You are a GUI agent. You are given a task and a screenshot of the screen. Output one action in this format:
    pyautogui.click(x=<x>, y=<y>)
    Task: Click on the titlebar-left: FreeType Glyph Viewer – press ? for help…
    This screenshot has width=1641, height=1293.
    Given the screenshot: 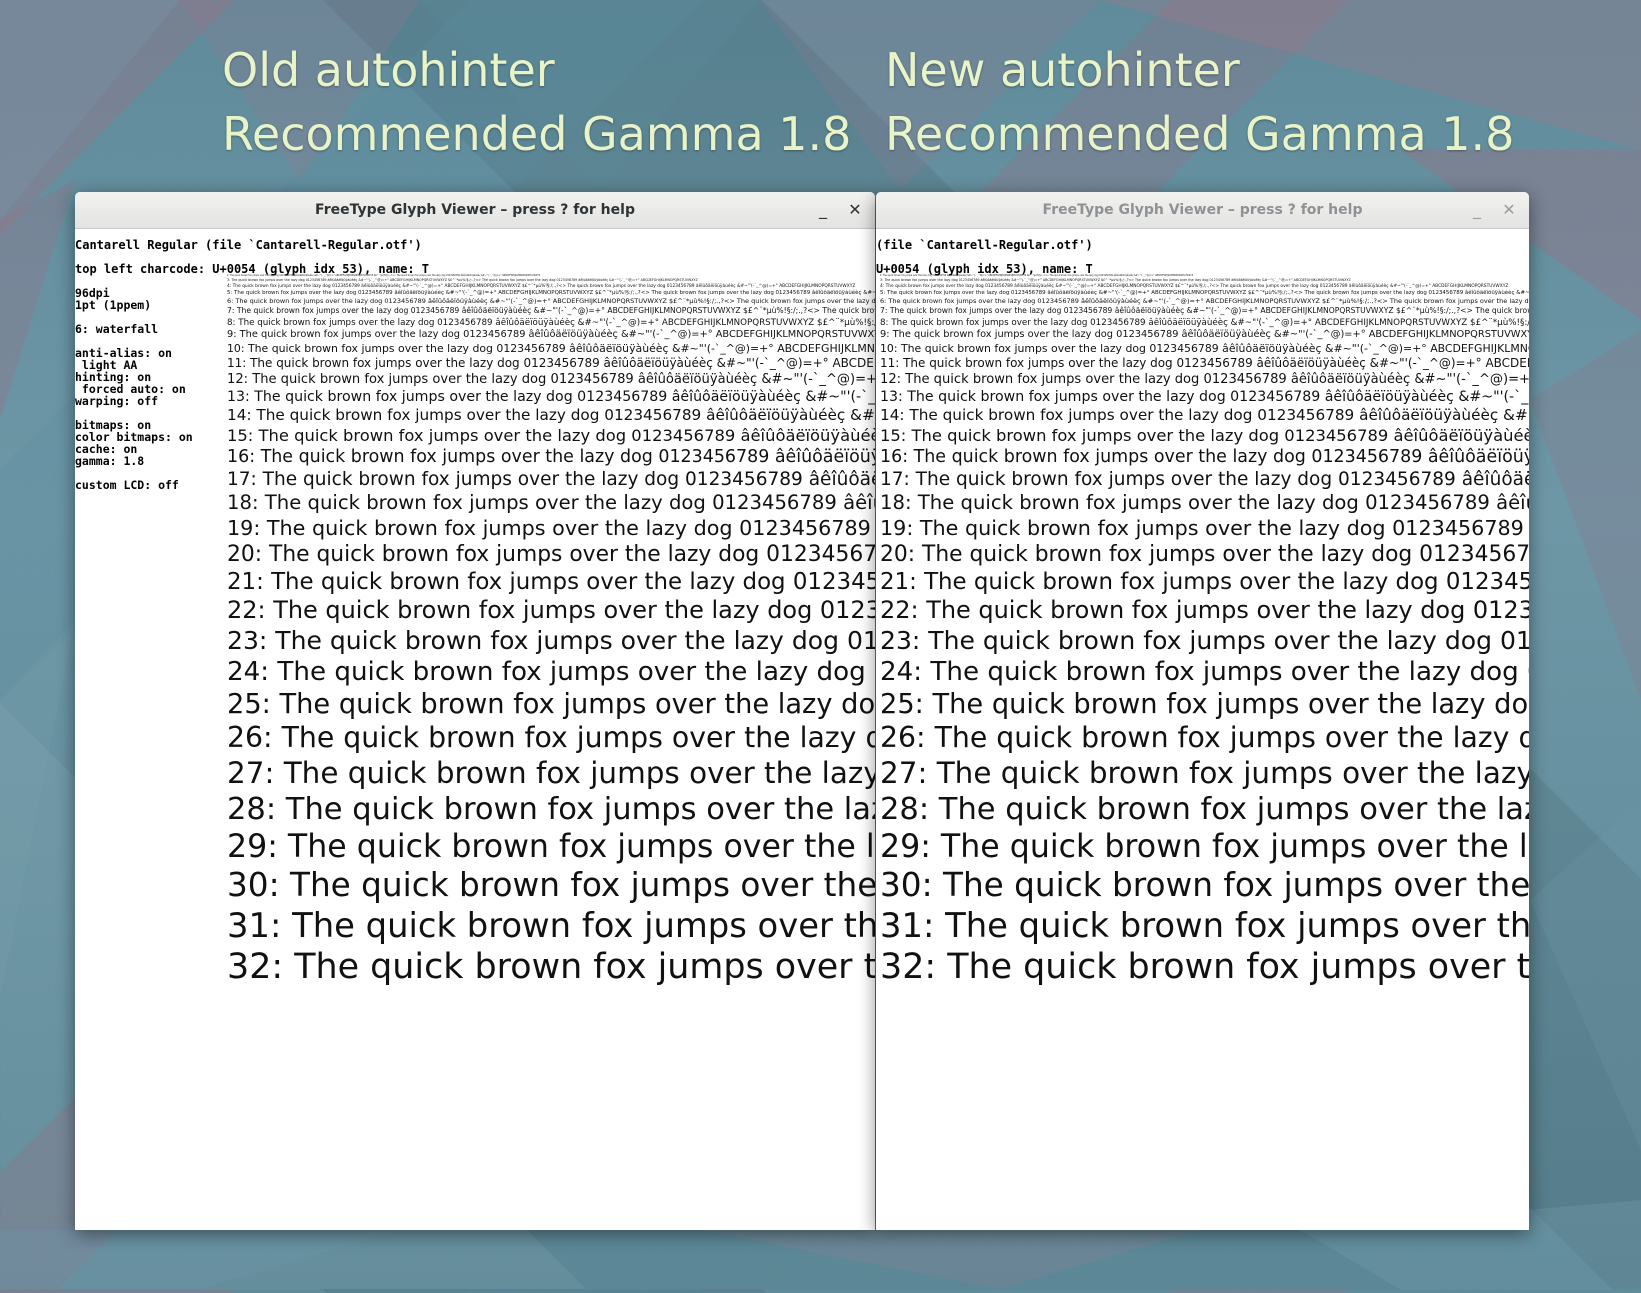 What is the action you would take?
    pyautogui.click(x=475, y=210)
    